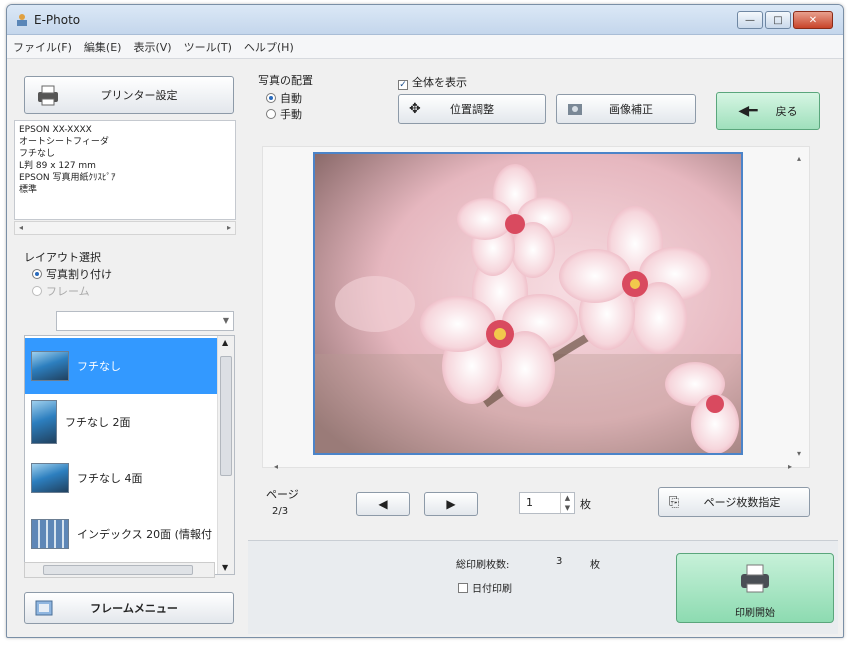 The width and height of the screenshot is (853, 645). Describe the element at coordinates (755, 613) in the screenshot. I see `print-start-label: 印刷開始` at that location.